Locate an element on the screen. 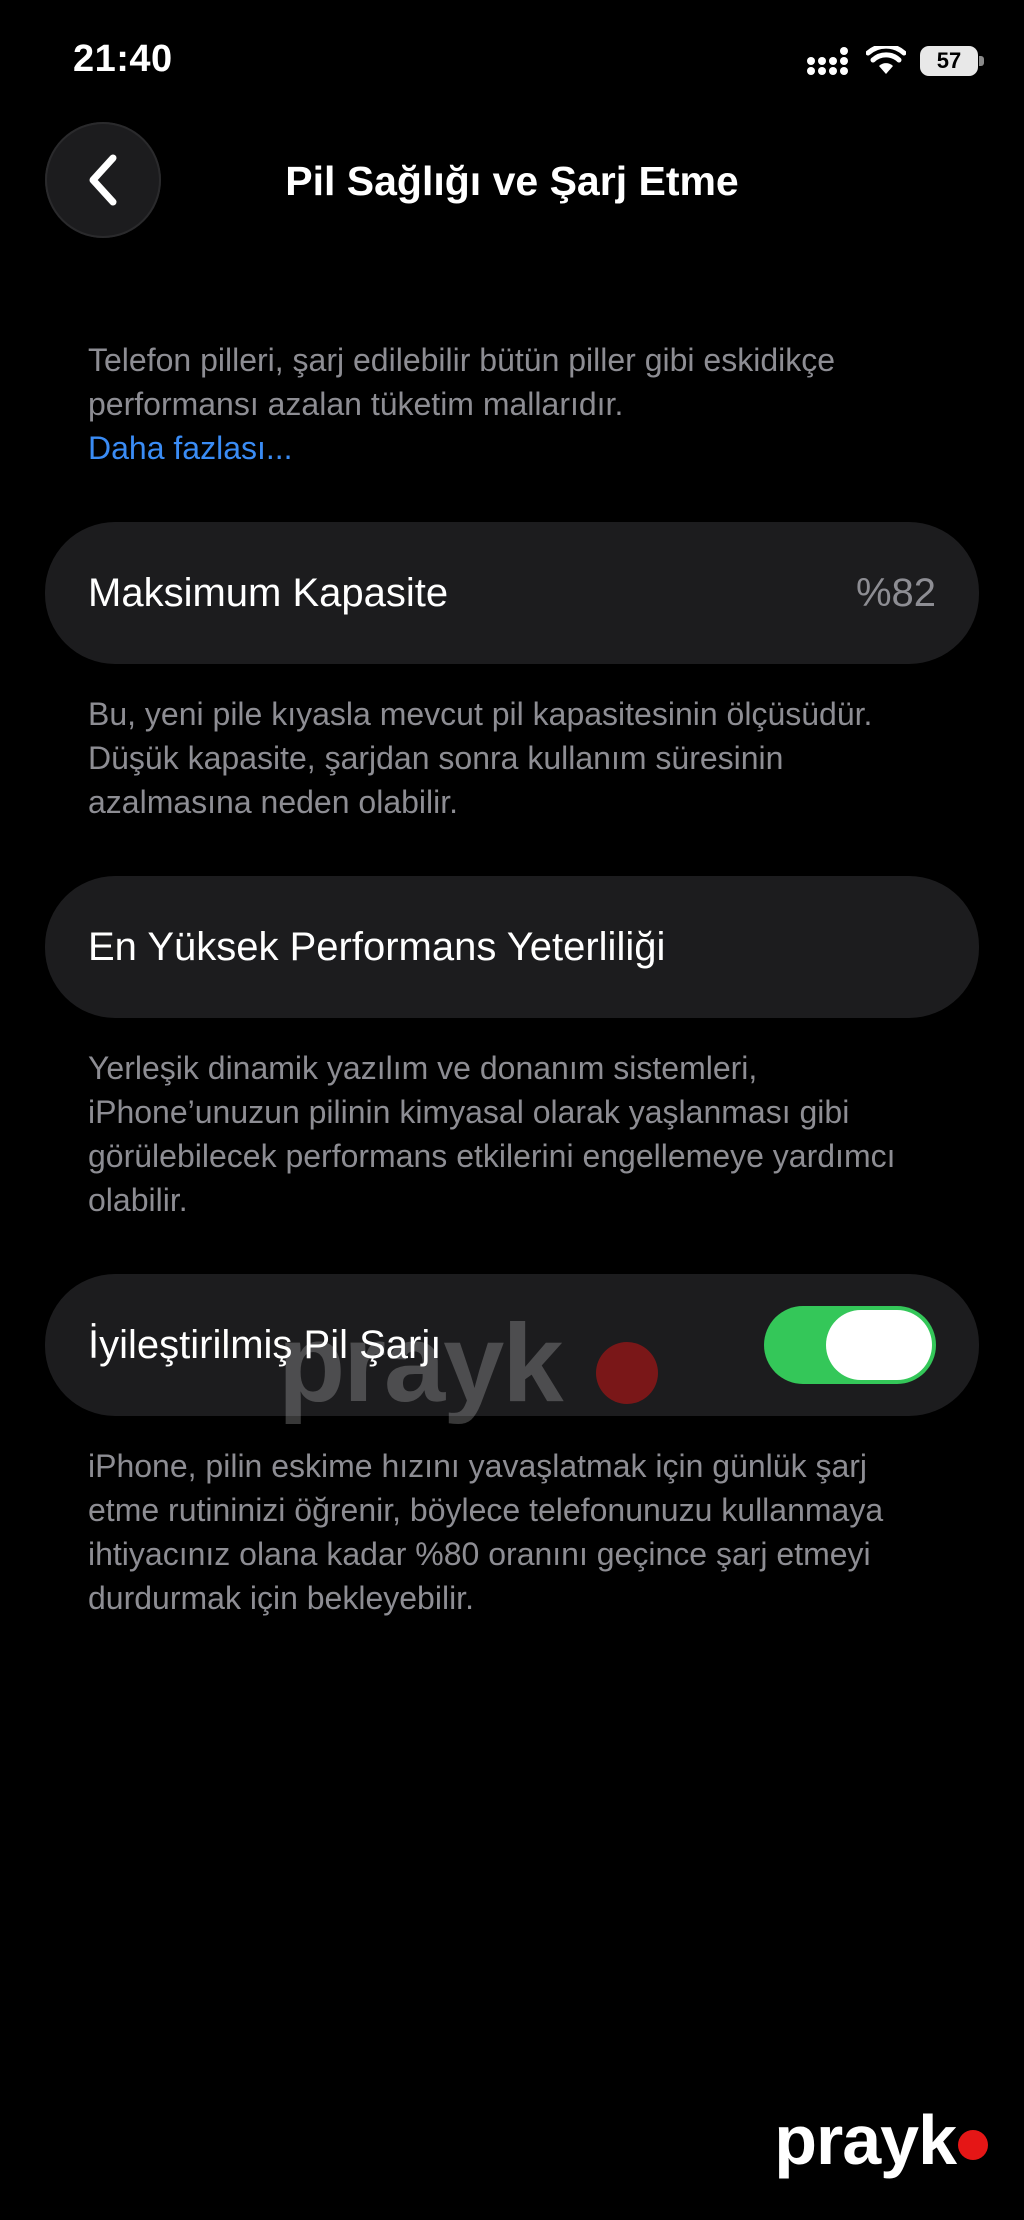 Image resolution: width=1024 pixels, height=2220 pixels. nav-bar: Pil Sağlığı ve Şarj Etme is located at coordinates (512, 180).